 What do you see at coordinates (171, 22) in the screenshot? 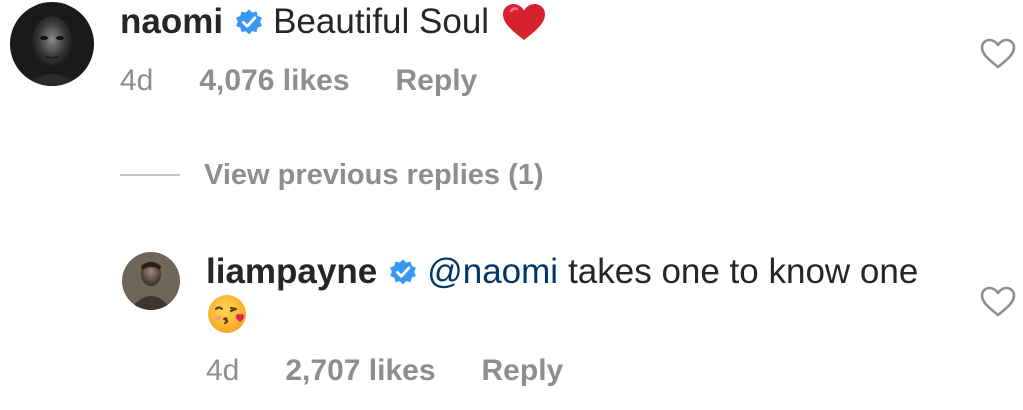
I see `username-naomi: naomi` at bounding box center [171, 22].